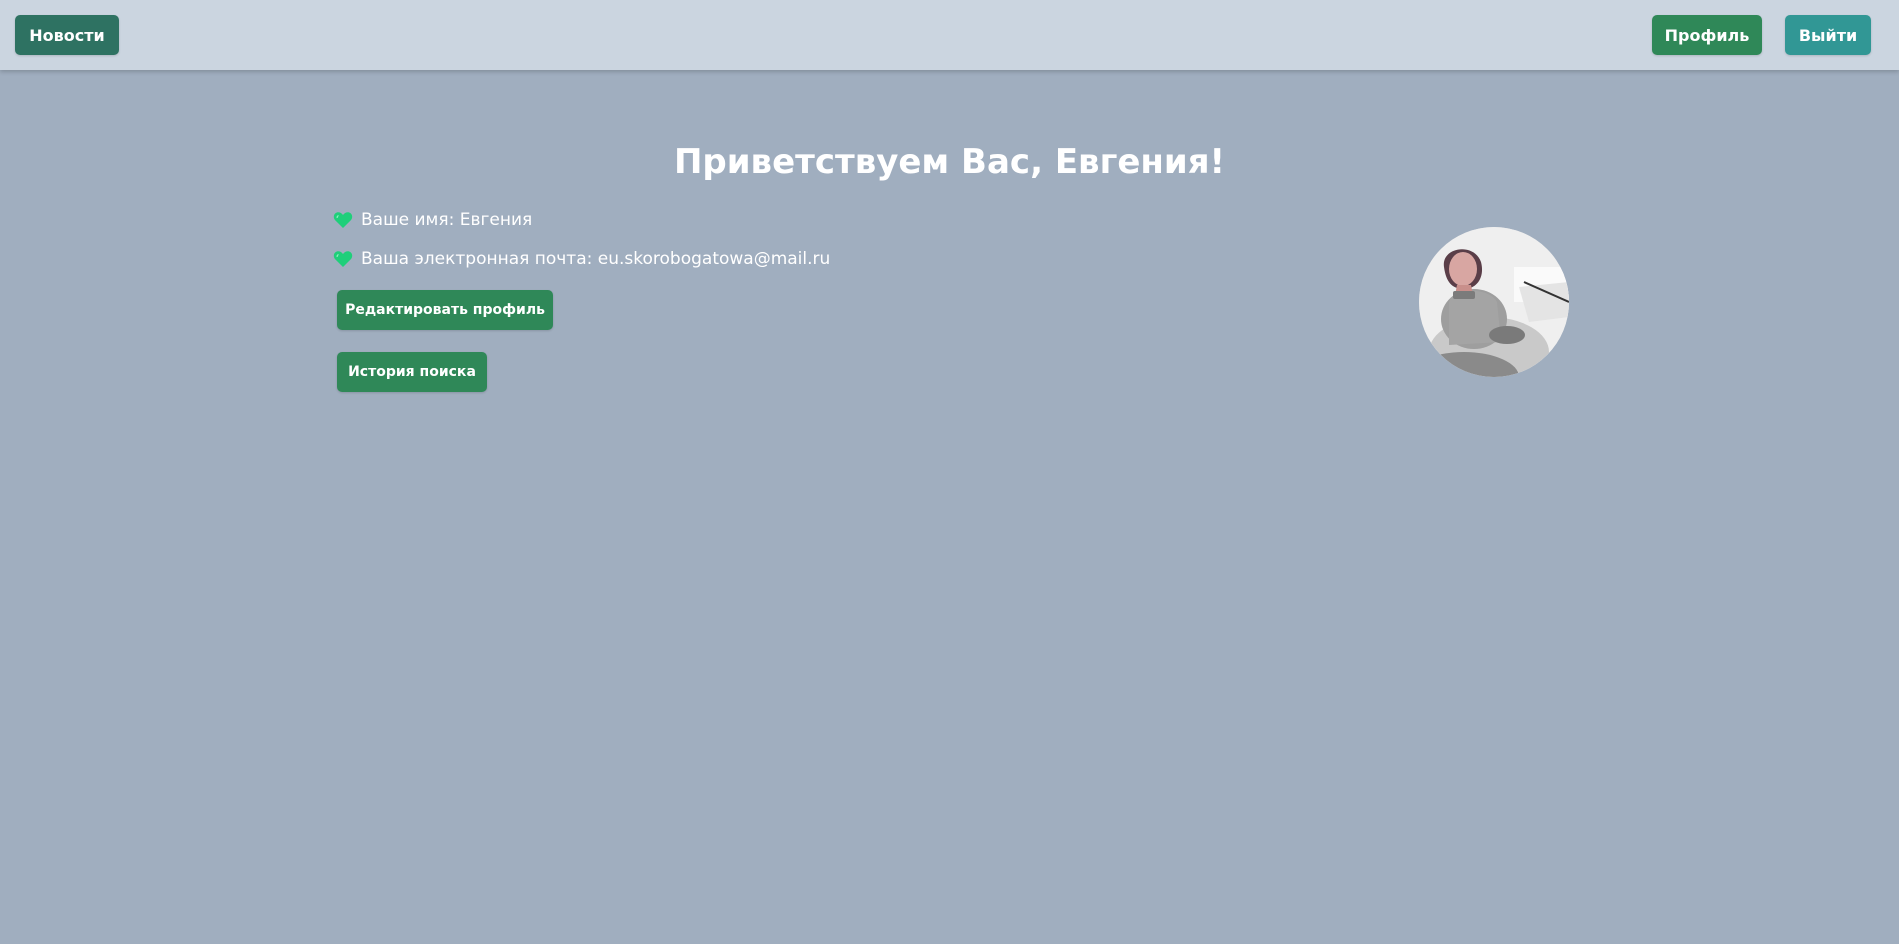 This screenshot has height=944, width=1899. I want to click on edit-profile-button: Редактировать профиль, so click(445, 310).